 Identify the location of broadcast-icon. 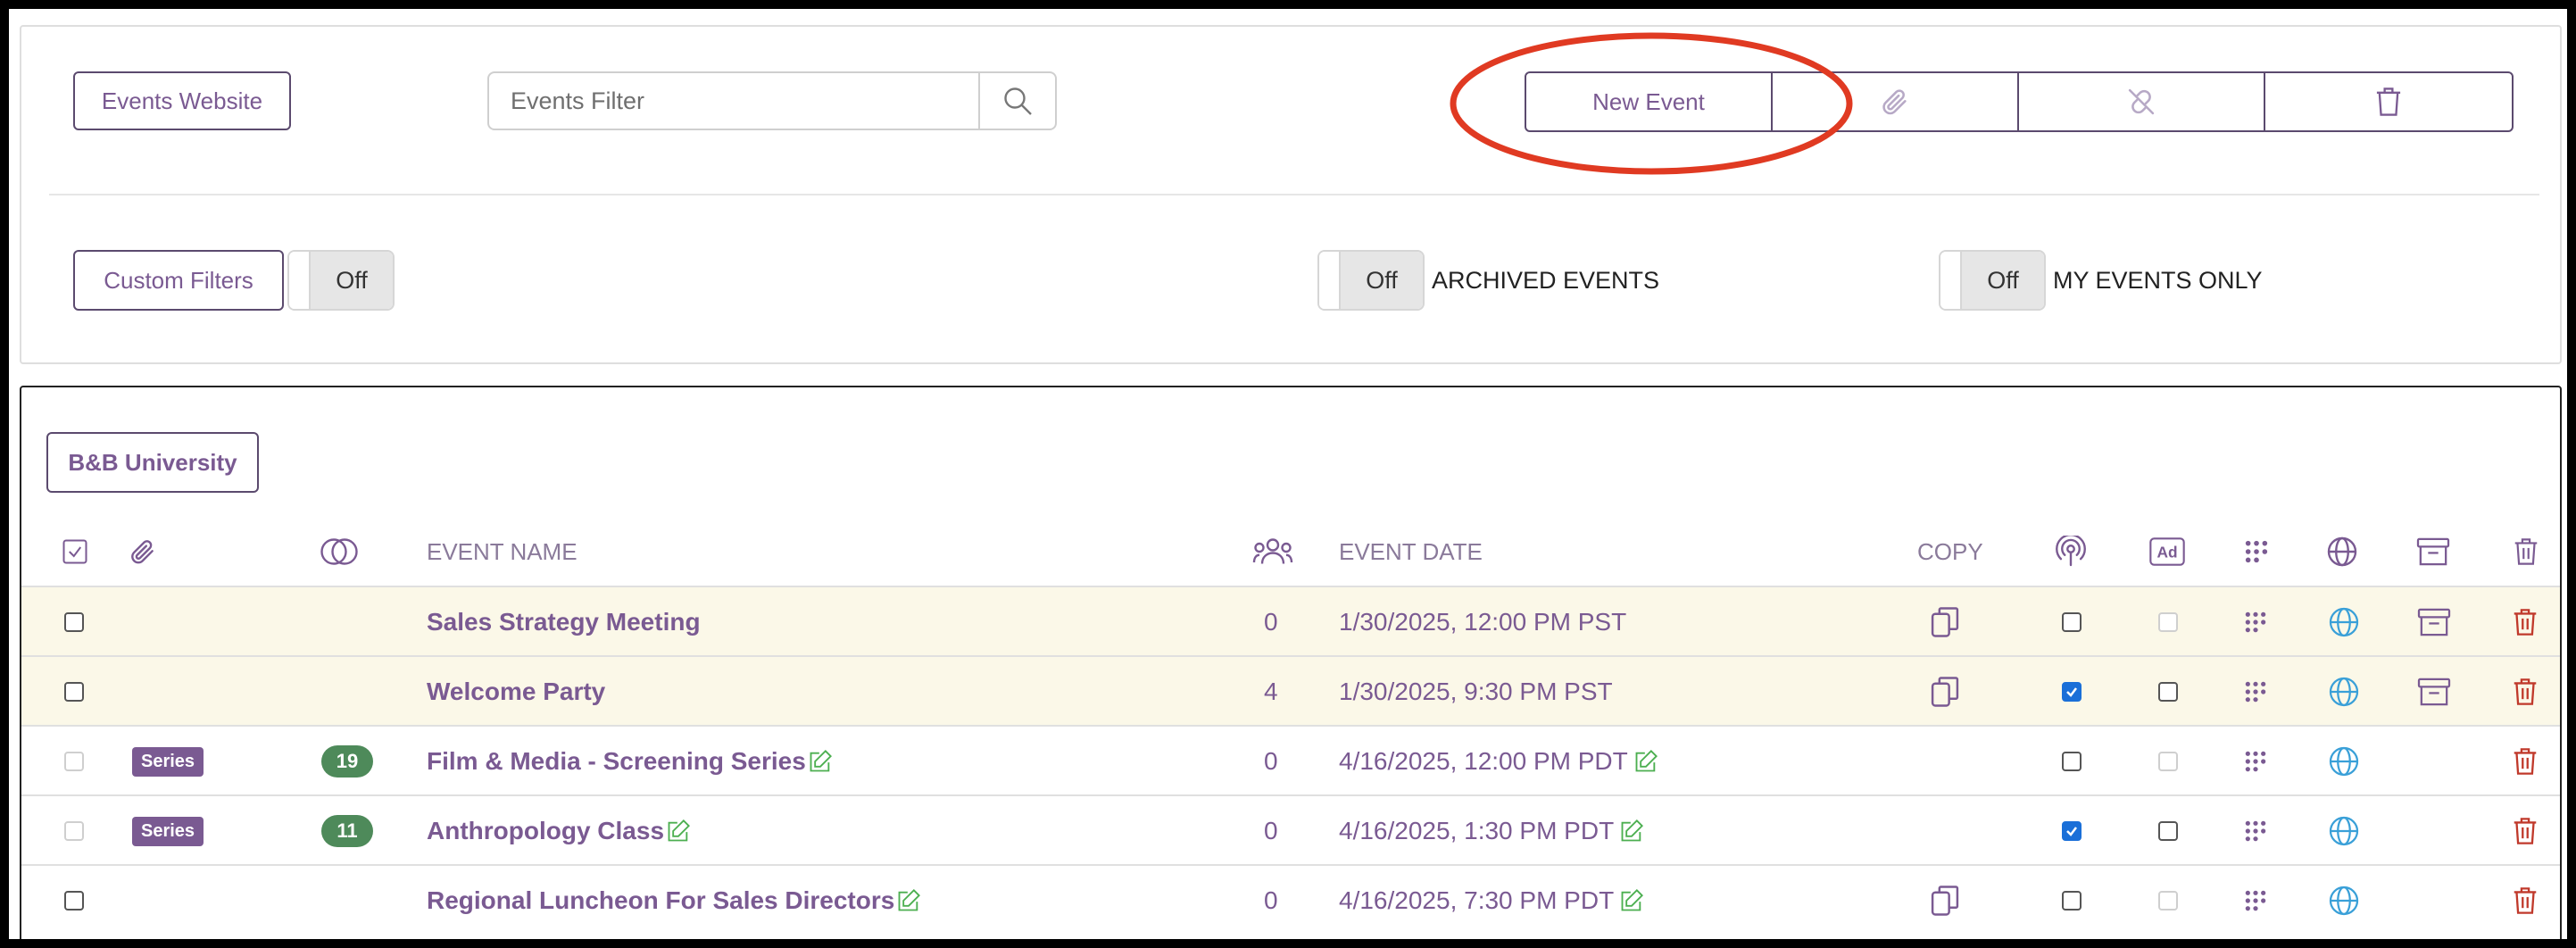
(2071, 551).